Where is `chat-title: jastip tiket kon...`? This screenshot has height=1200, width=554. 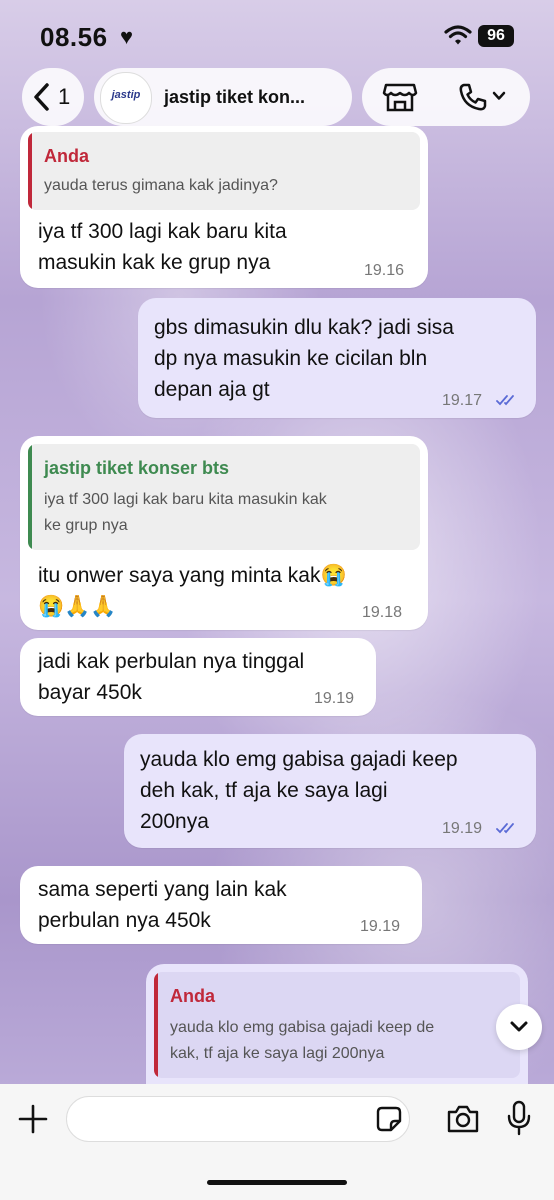 chat-title: jastip tiket kon... is located at coordinates (235, 97).